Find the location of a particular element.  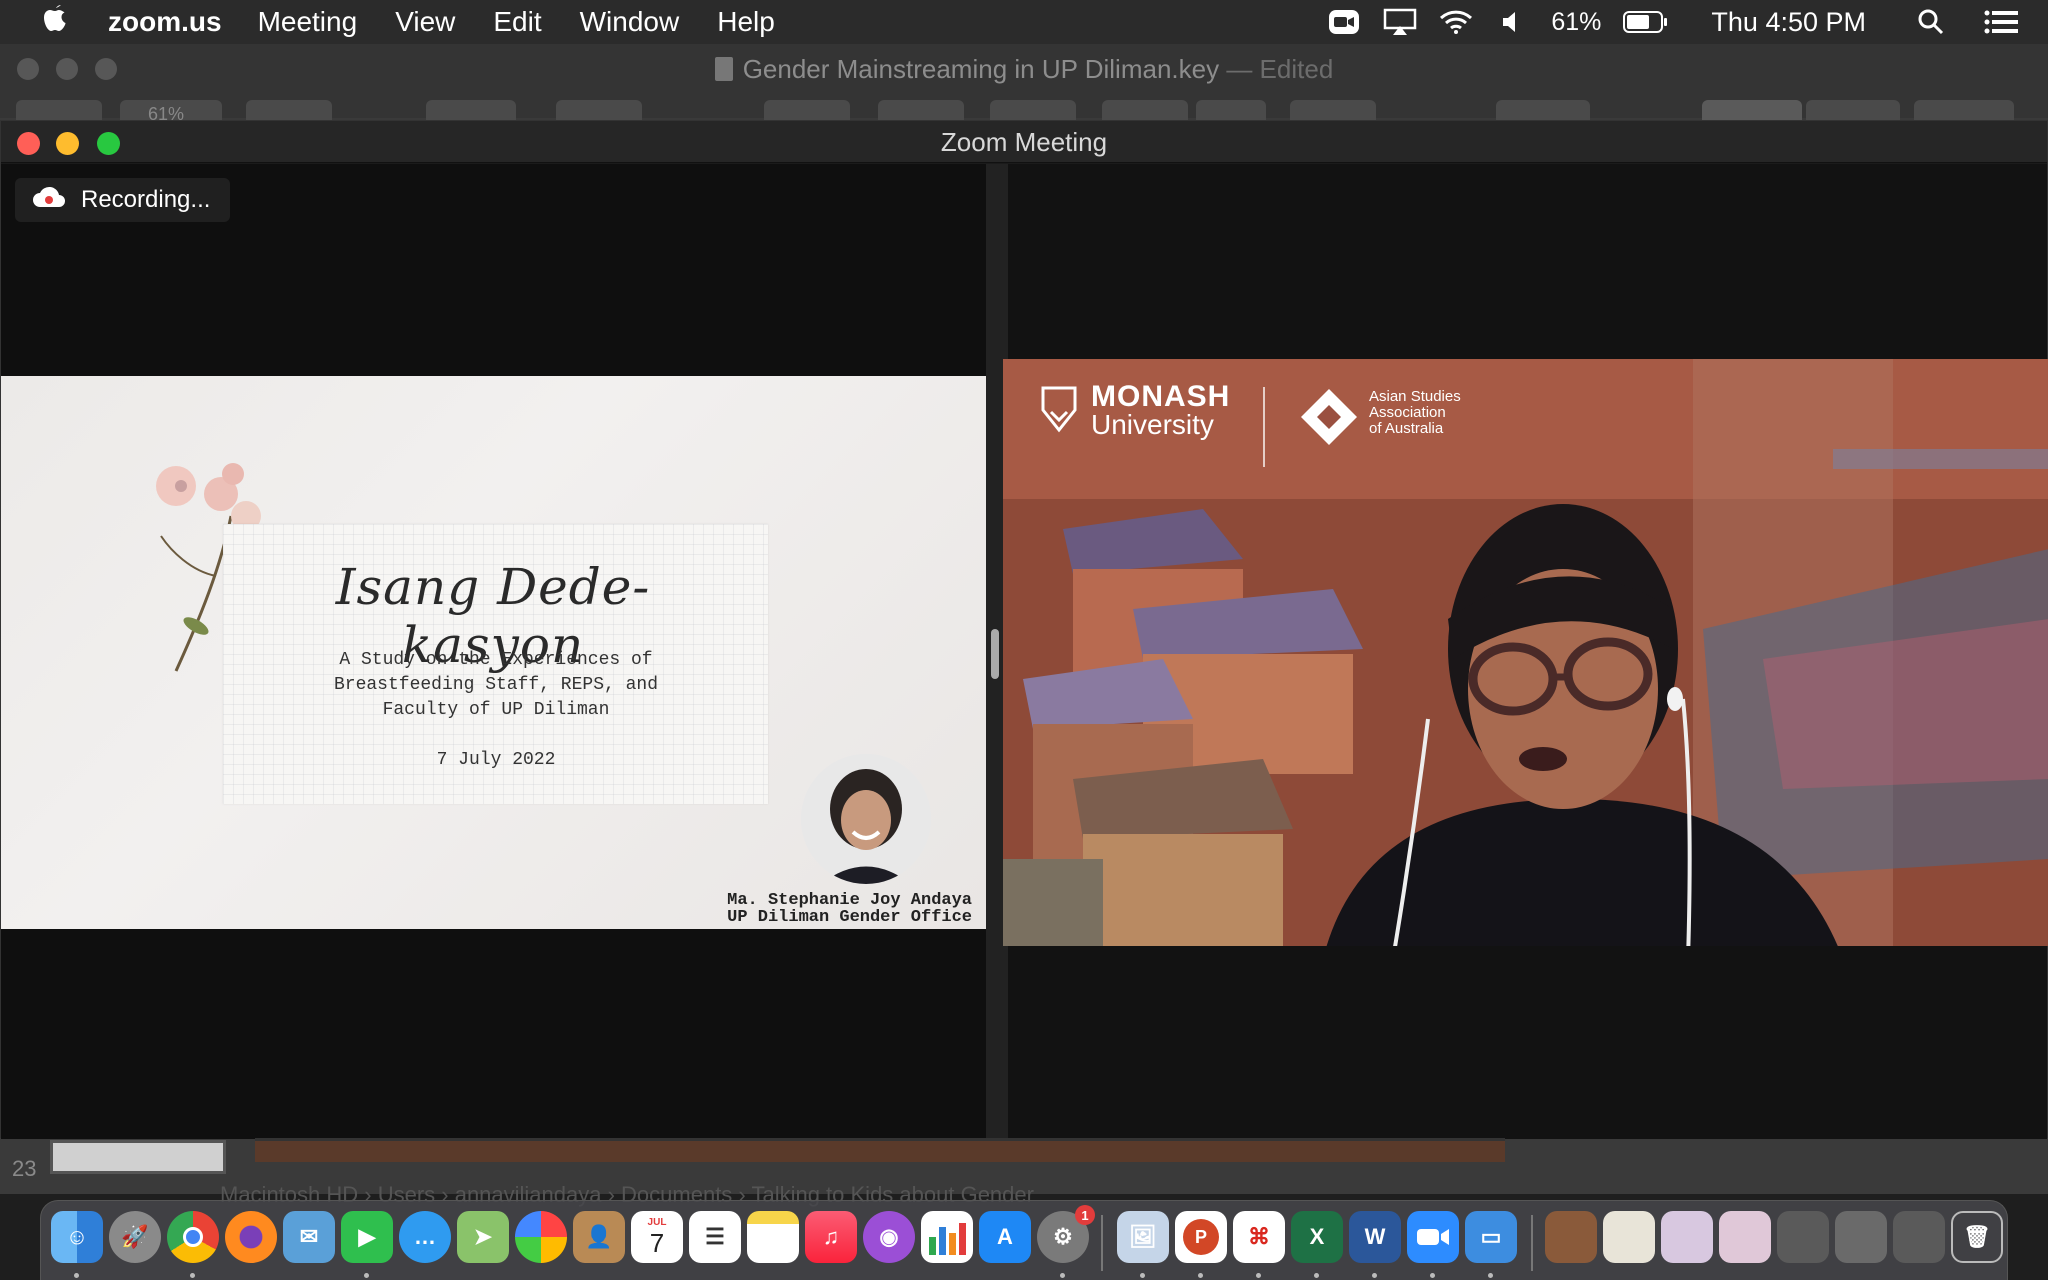

trash-icon: 🗑 is located at coordinates (1977, 1237).